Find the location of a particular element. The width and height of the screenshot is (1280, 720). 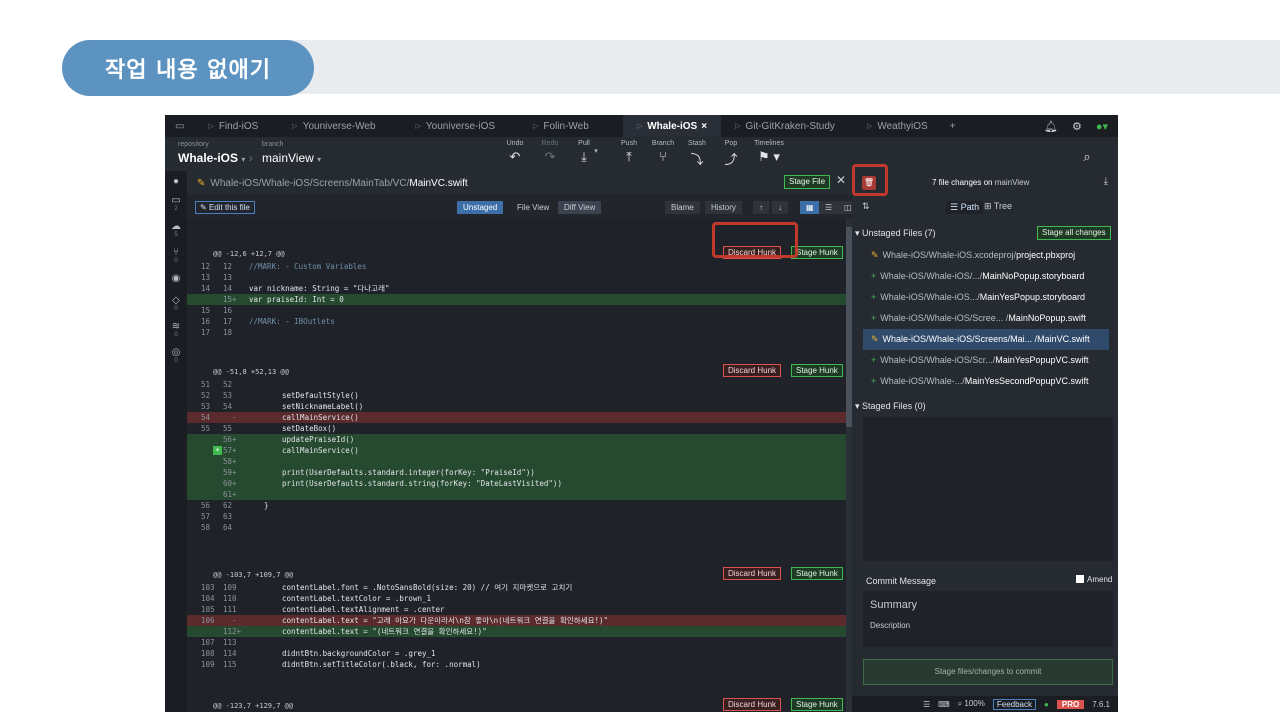

stage-line-plus-icon: + is located at coordinates (217, 450).